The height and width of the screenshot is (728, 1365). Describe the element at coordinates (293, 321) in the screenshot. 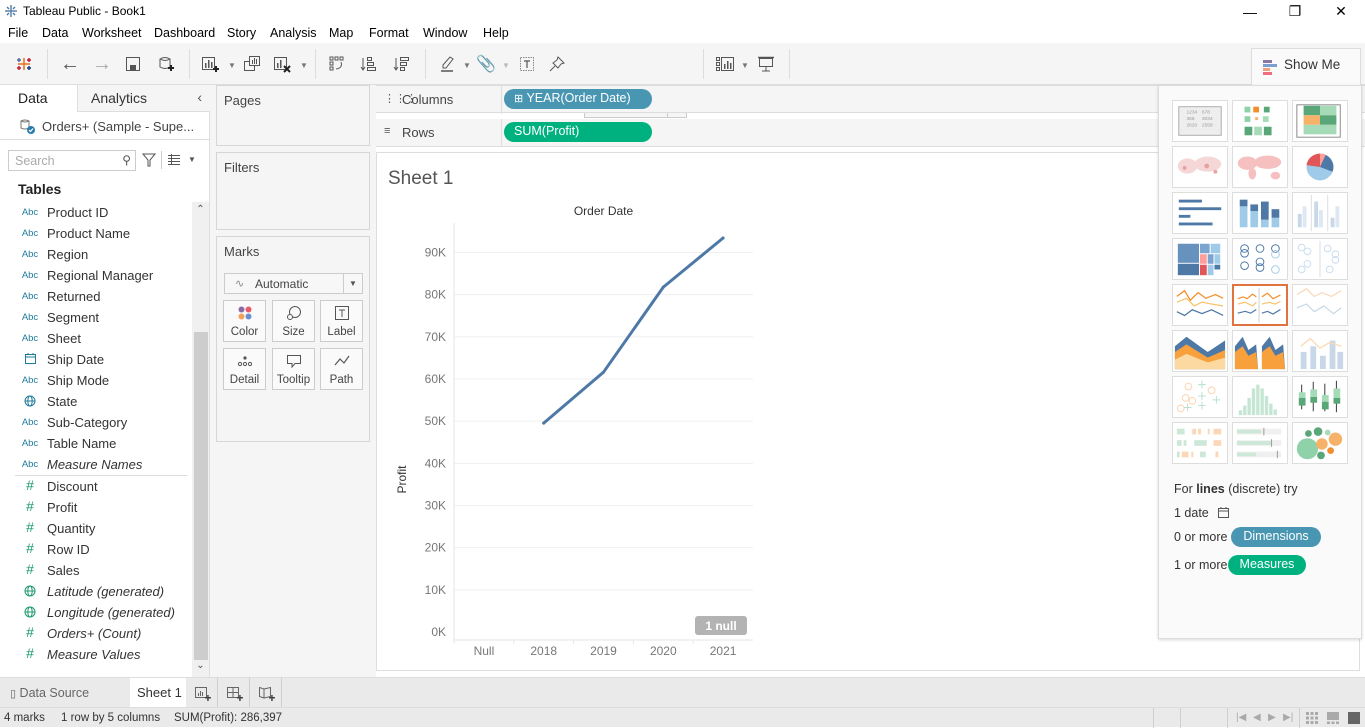

I see `size-button: Size` at that location.